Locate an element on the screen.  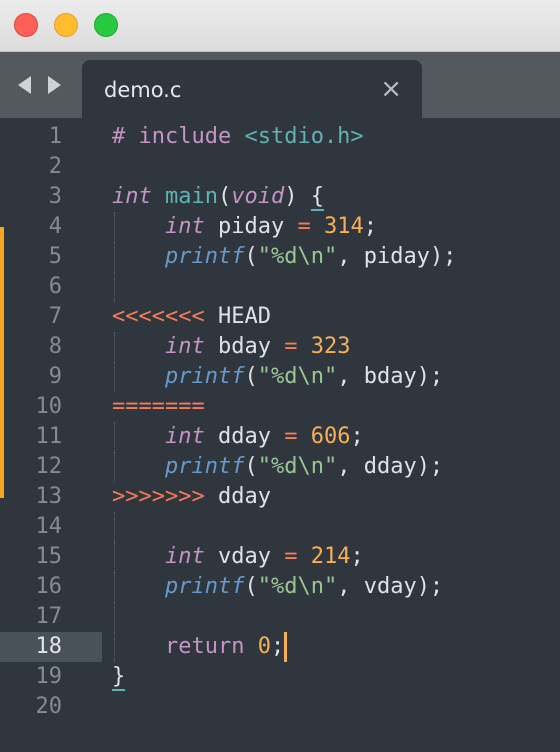
code-text: return 0; is located at coordinates (224, 646).